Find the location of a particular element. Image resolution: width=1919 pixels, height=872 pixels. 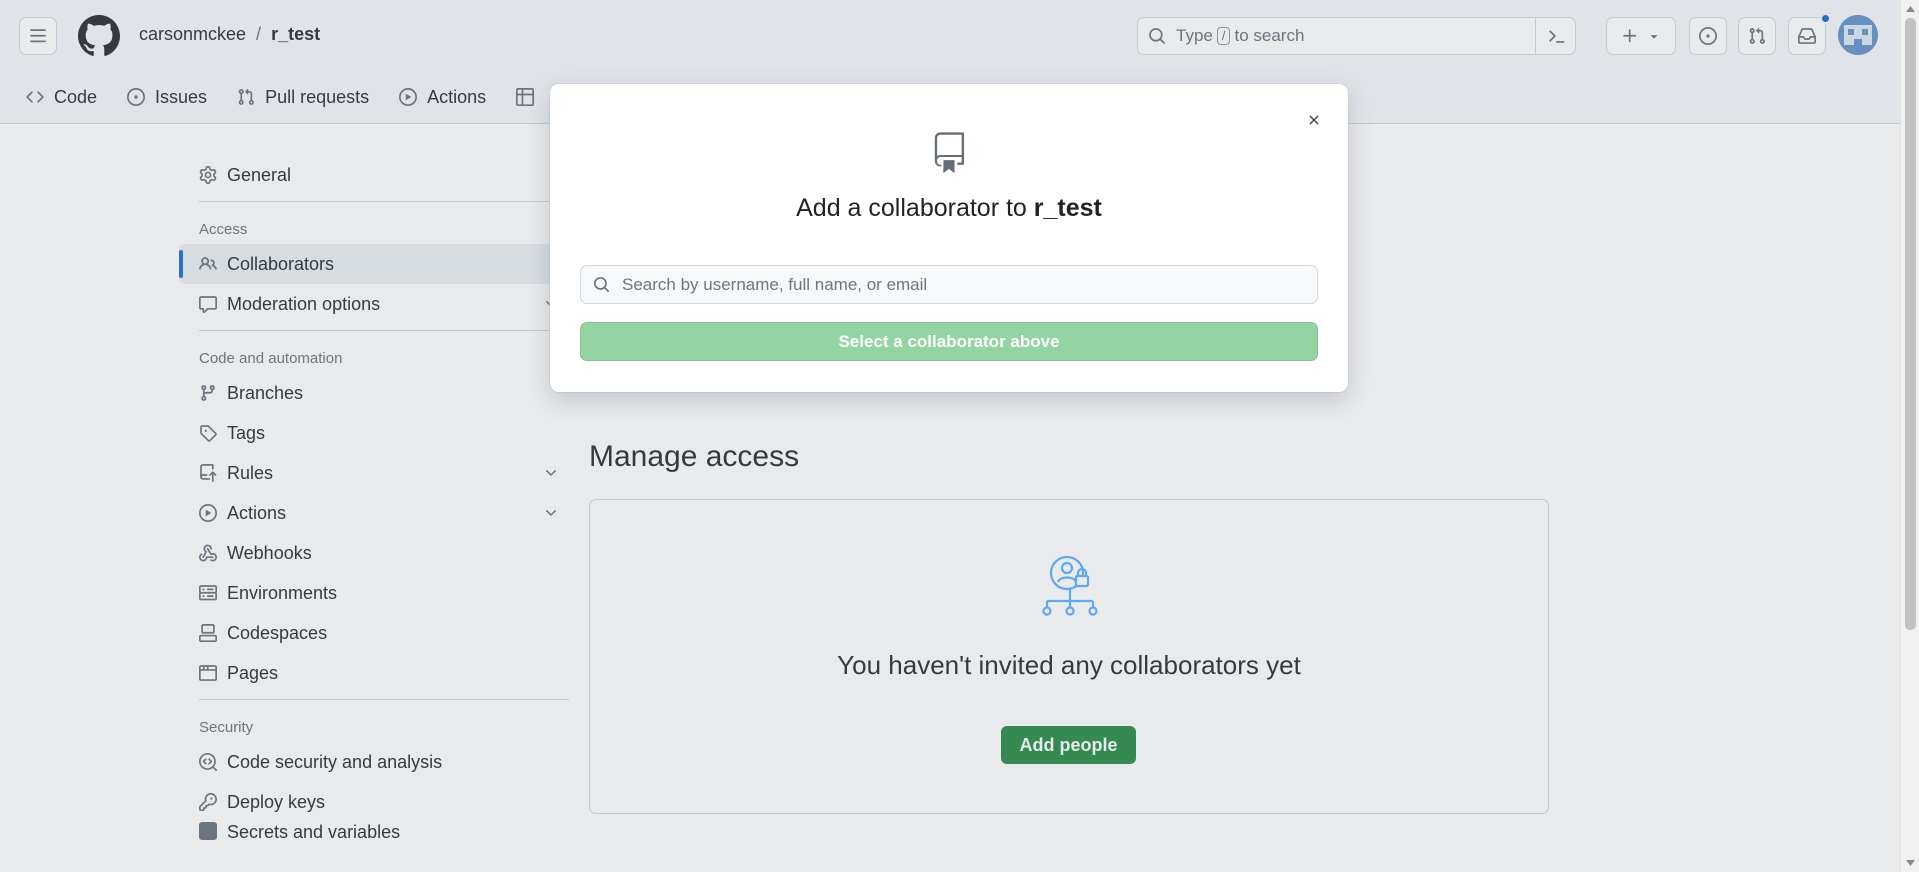

page-scrollbar is located at coordinates (1909, 436).